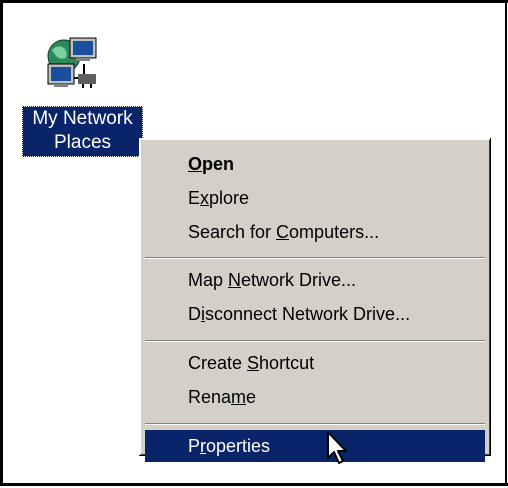 The width and height of the screenshot is (508, 488). What do you see at coordinates (315, 164) in the screenshot?
I see `menu-item-open: Open` at bounding box center [315, 164].